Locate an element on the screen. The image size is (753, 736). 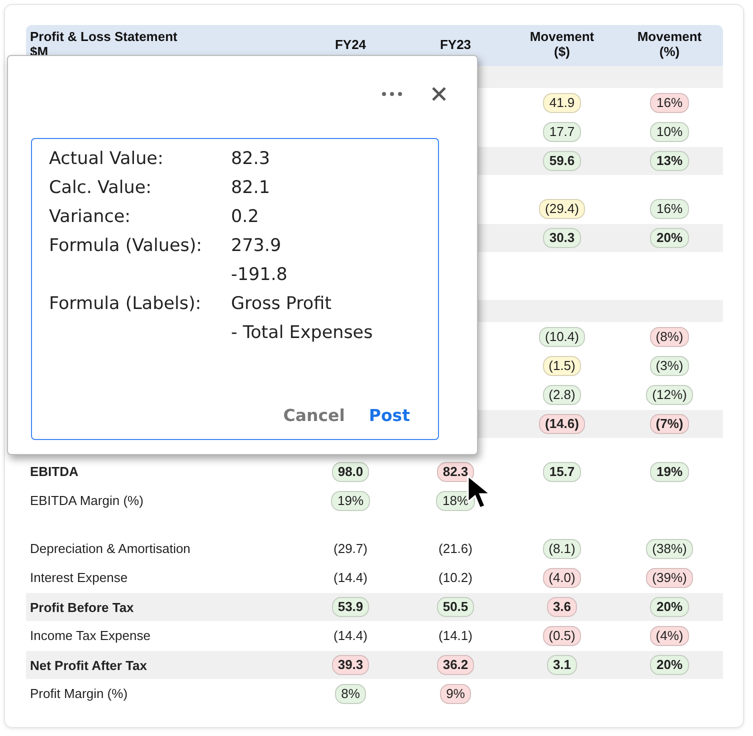
value-pill: 59.6 is located at coordinates (562, 161).